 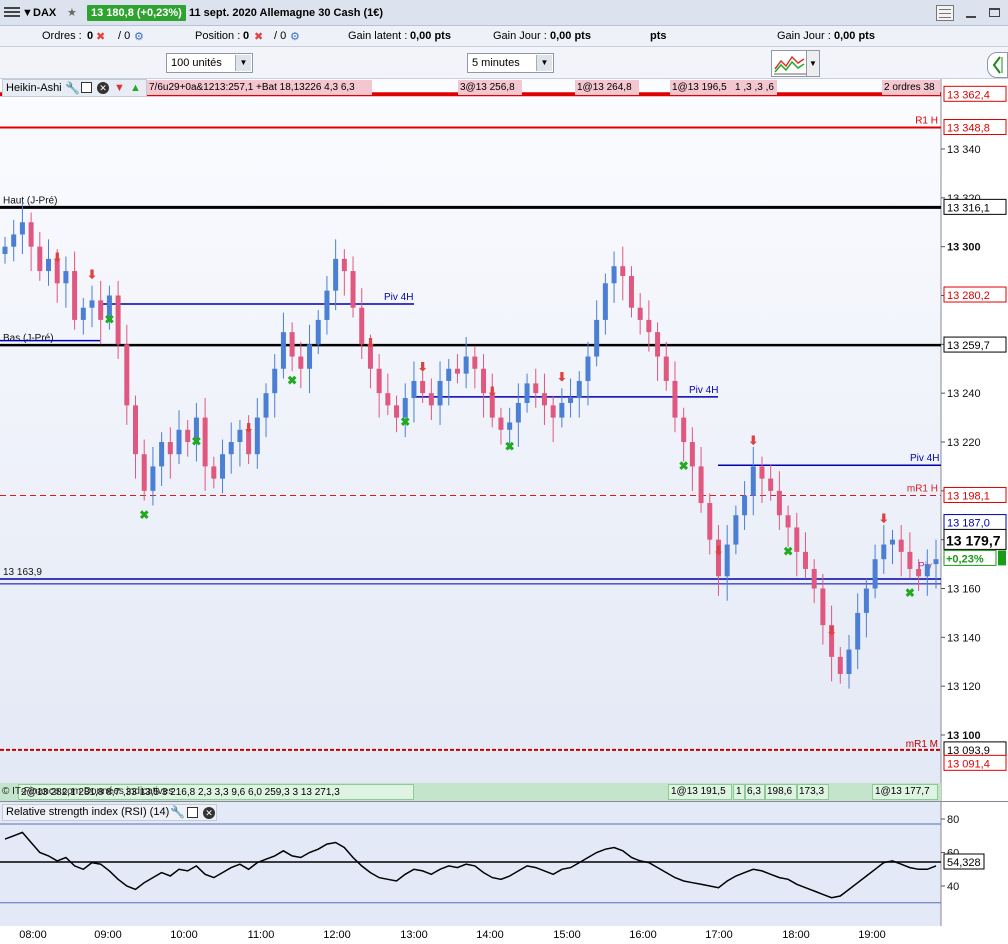 I want to click on sell-arrow-icon: ▼, so click(x=119, y=88).